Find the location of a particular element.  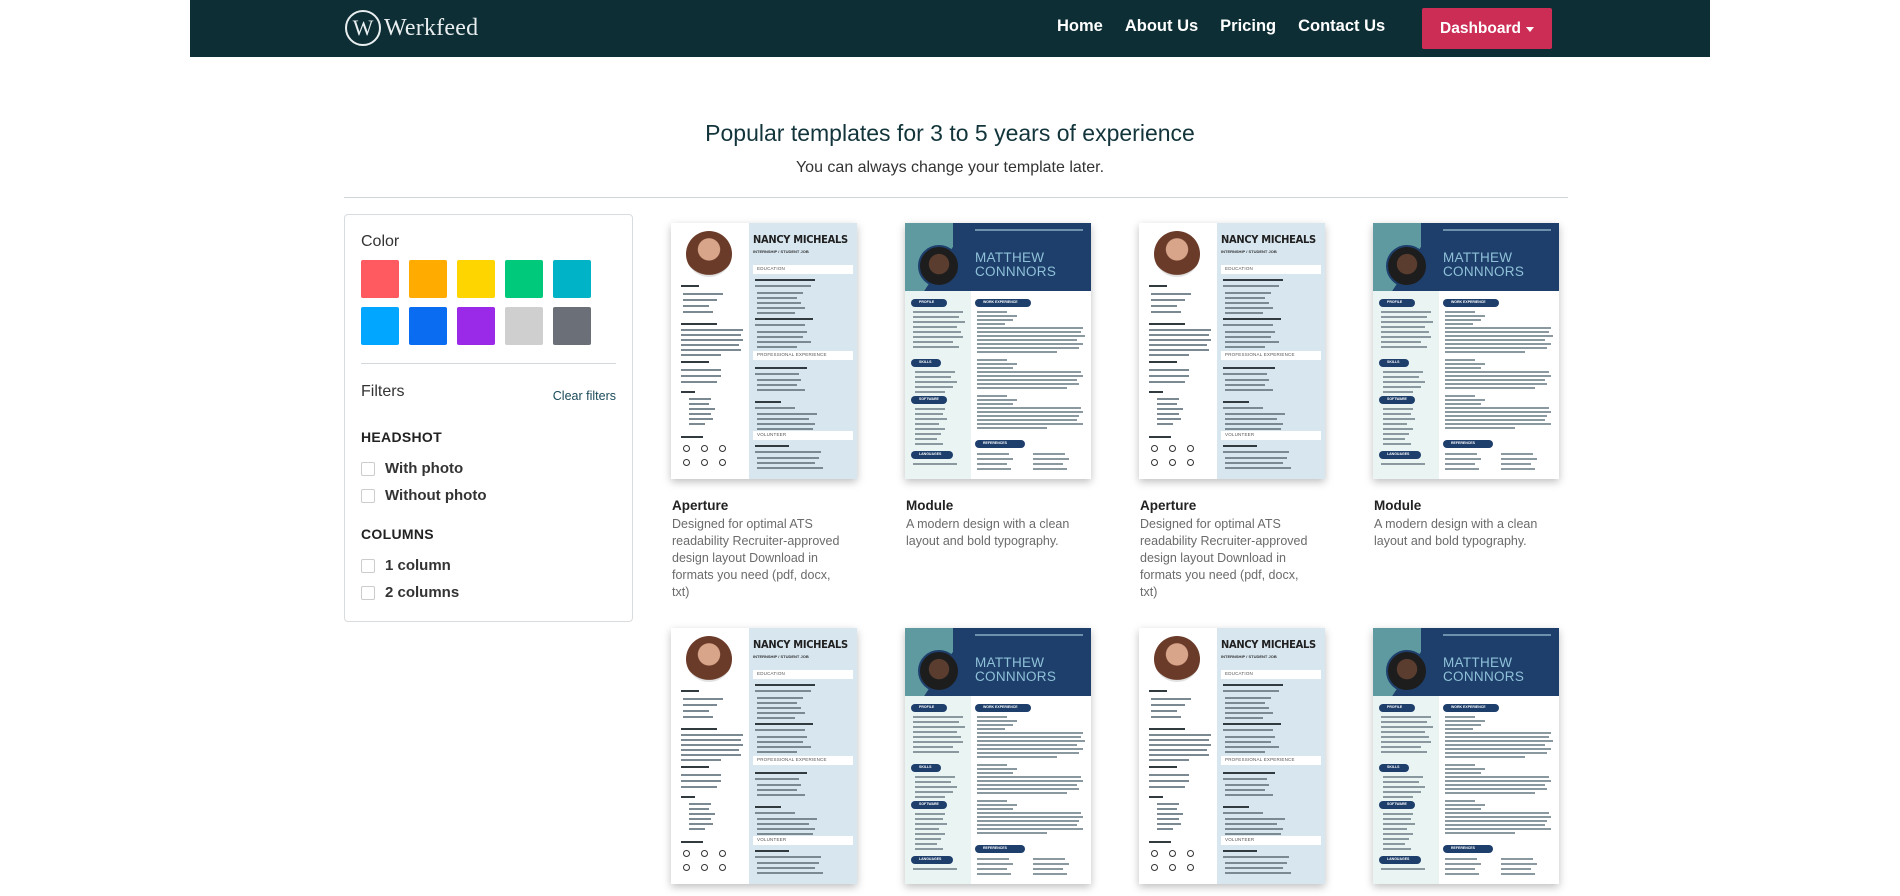

resume-section-title: LANGUAGES is located at coordinates (1398, 859).